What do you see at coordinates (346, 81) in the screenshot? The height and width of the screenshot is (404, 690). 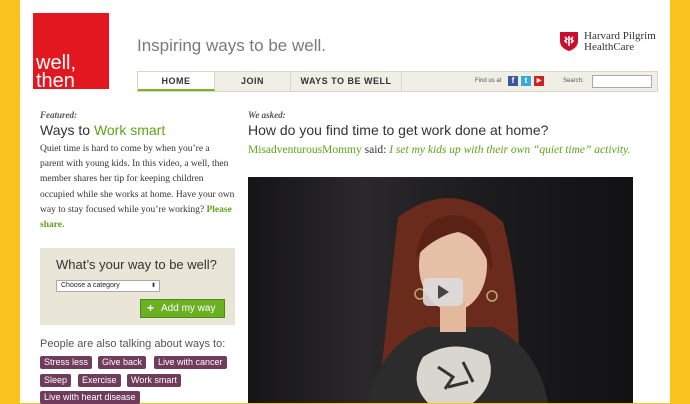 I see `tab-ways-to-be-well: WAYS TO BE WELL` at bounding box center [346, 81].